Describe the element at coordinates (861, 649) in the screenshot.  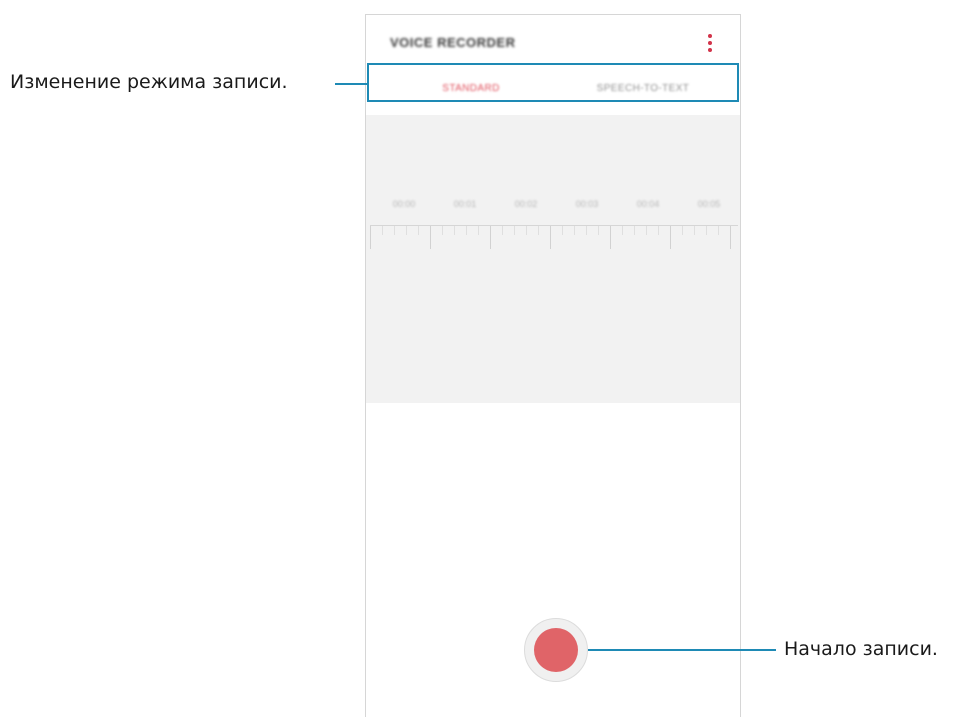
I see `callout-start-recording: Начало записи.` at that location.